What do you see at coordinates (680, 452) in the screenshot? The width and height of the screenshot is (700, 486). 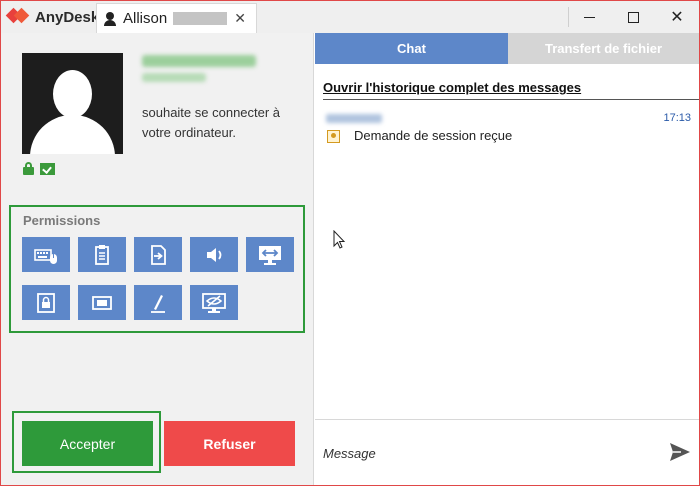 I see `send-button` at bounding box center [680, 452].